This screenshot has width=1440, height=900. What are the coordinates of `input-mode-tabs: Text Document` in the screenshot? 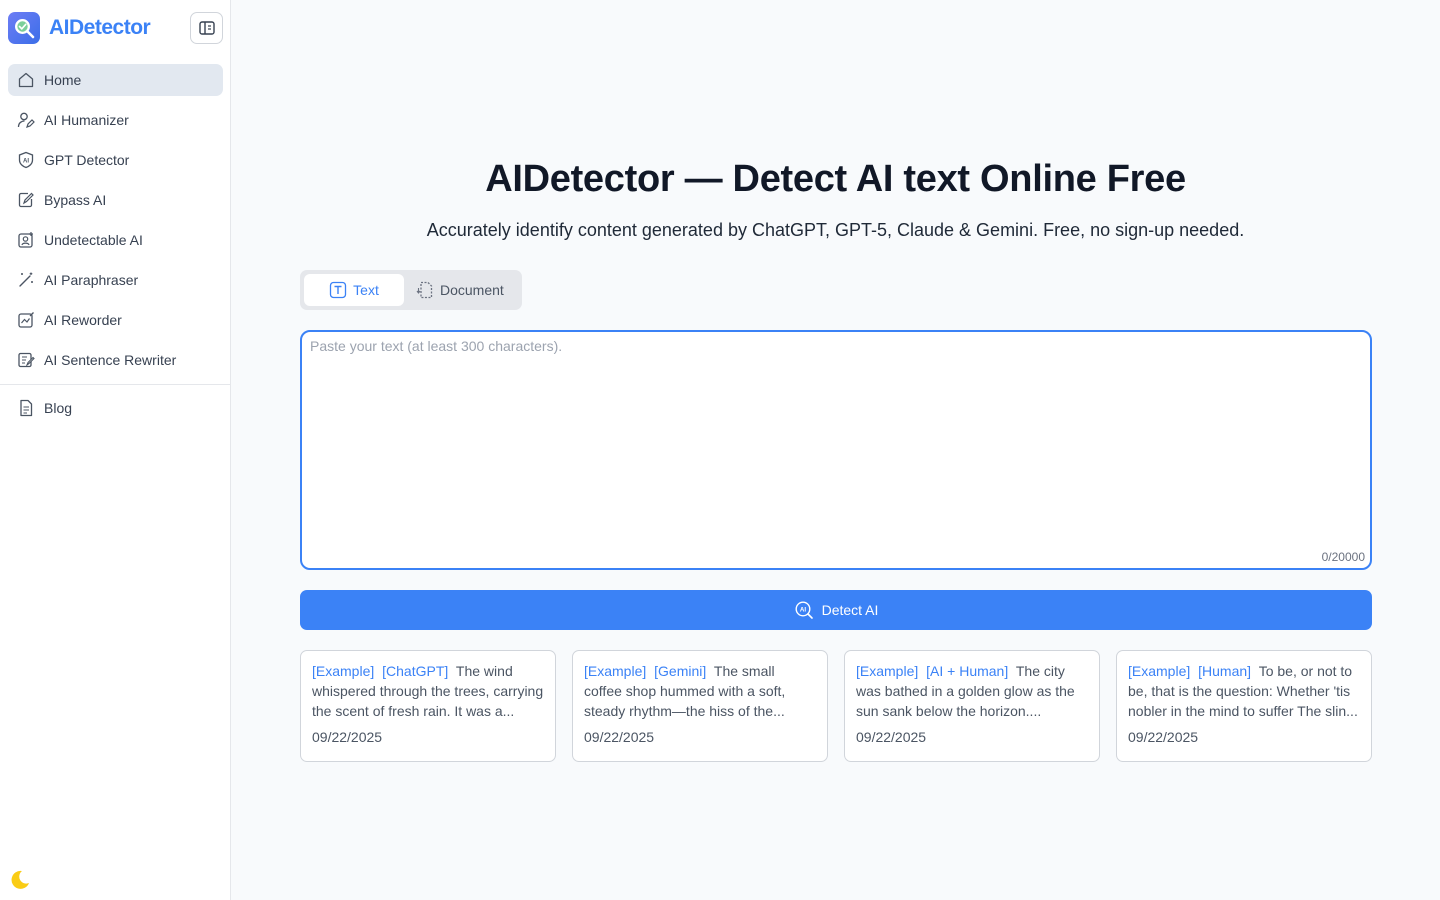 It's located at (411, 290).